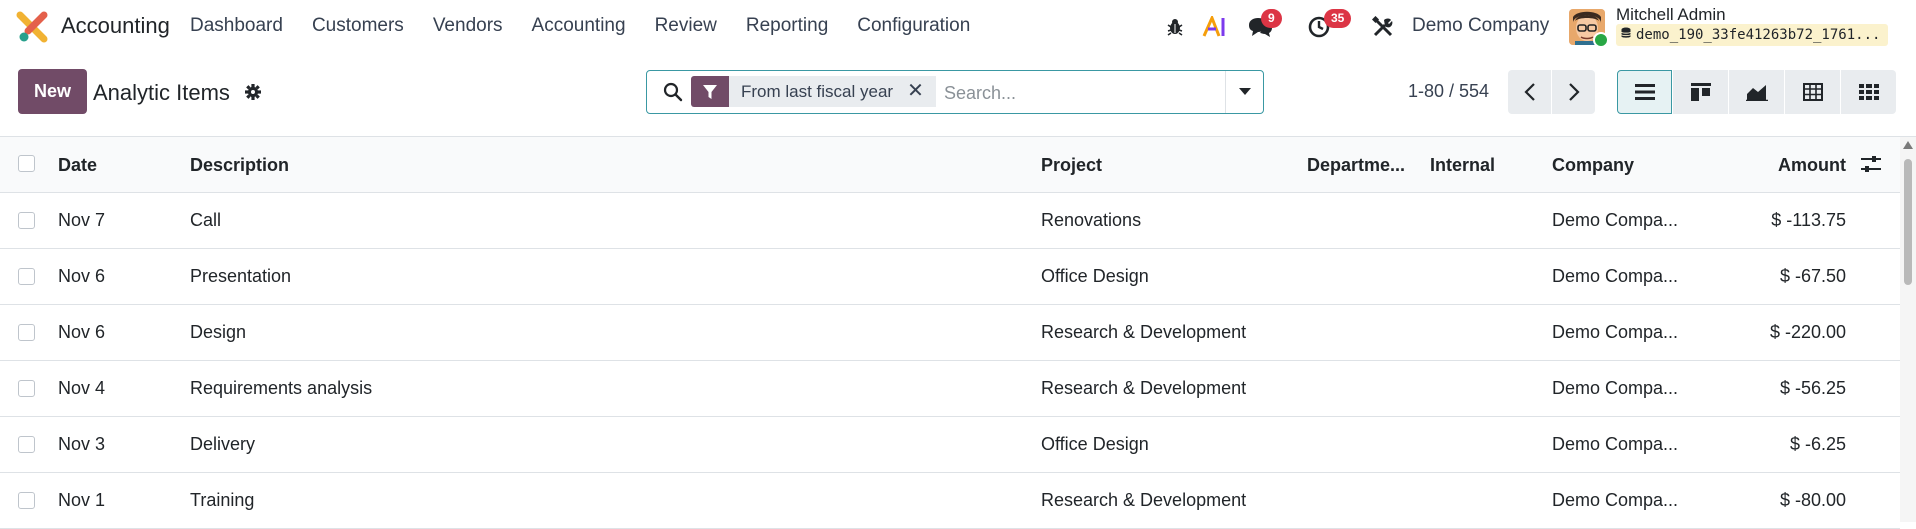 This screenshot has width=1916, height=529. Describe the element at coordinates (1700, 92) in the screenshot. I see `kanban-view-button` at that location.